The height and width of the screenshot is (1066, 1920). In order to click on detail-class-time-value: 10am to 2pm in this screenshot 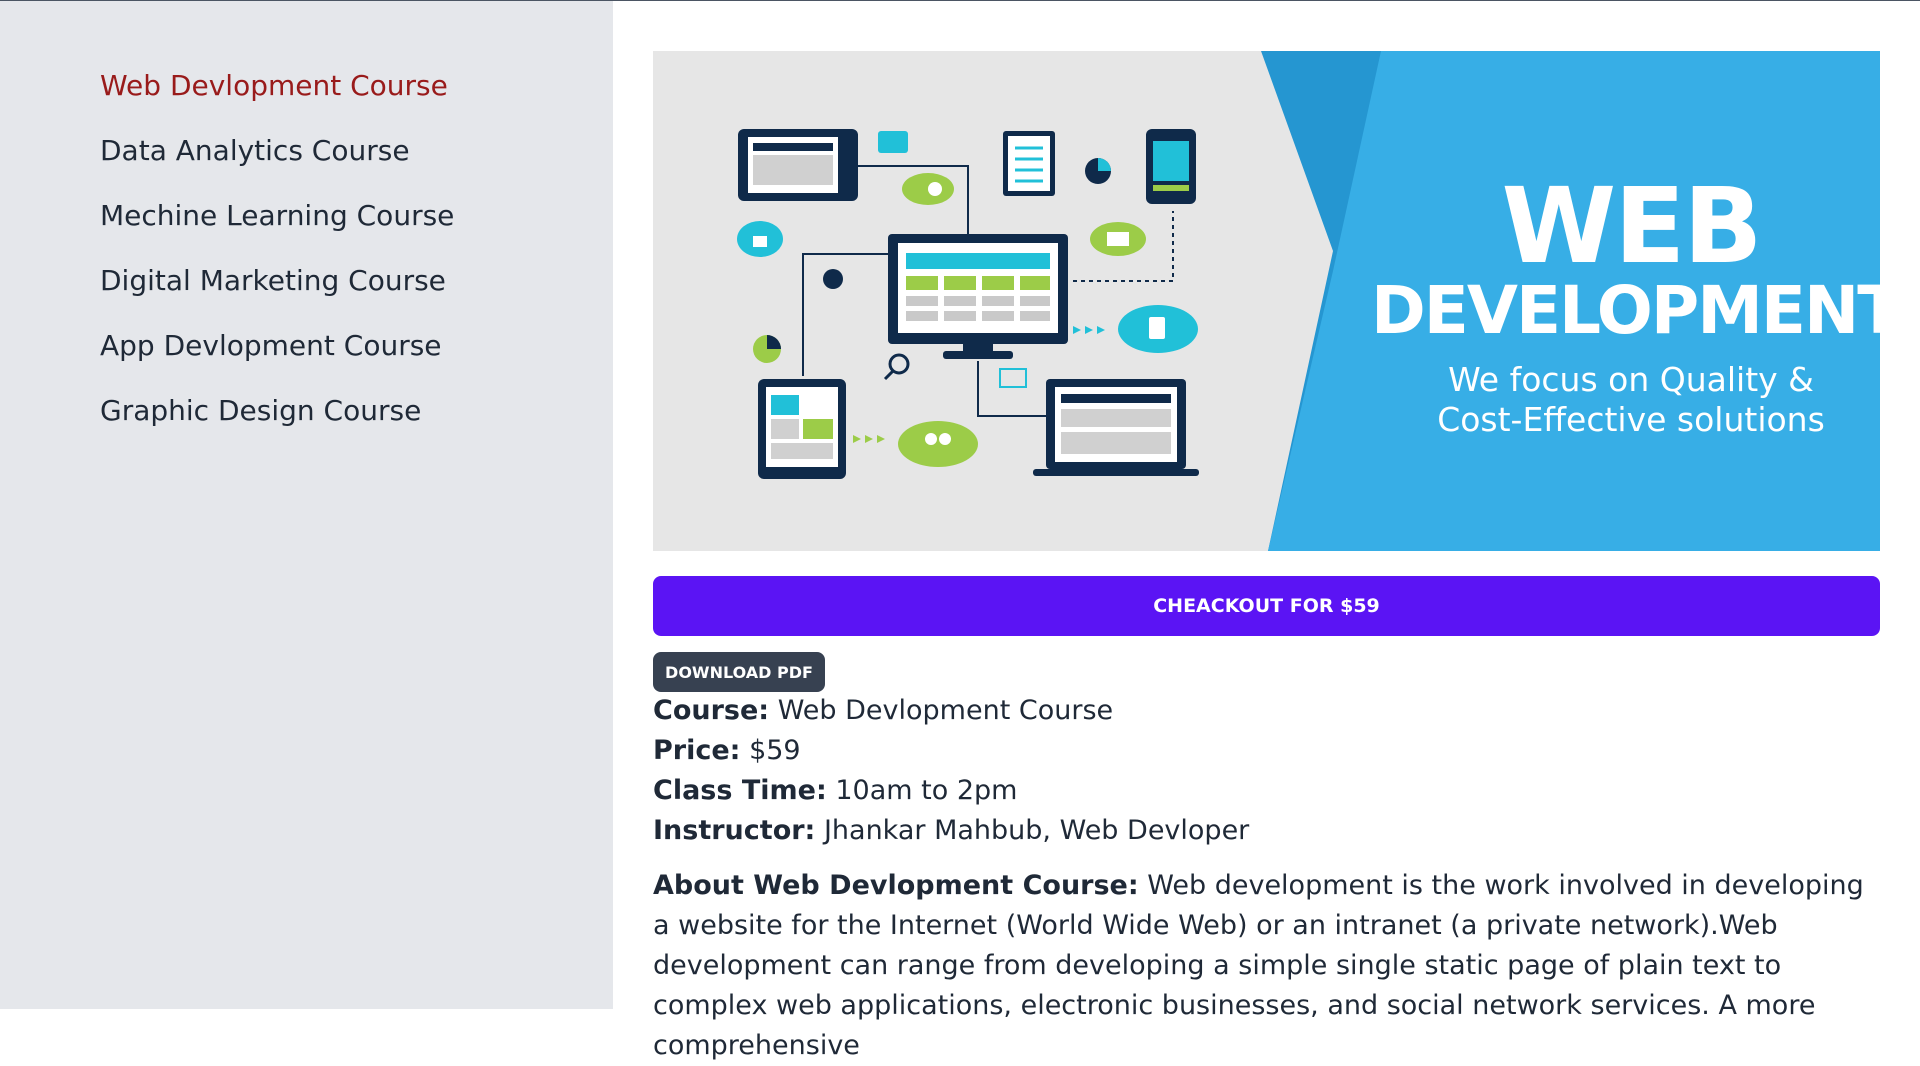, I will do `click(926, 790)`.